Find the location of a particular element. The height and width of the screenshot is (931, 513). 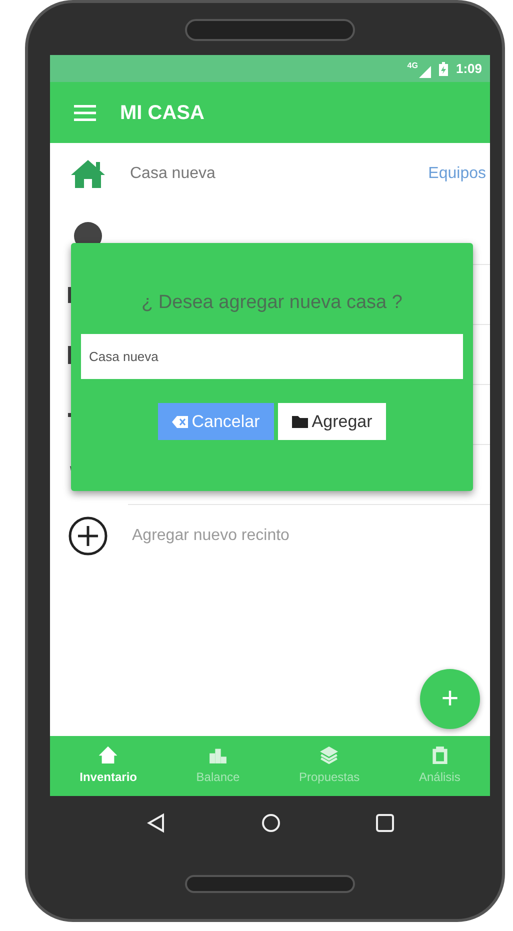

house-name: Casa nueva is located at coordinates (173, 174).